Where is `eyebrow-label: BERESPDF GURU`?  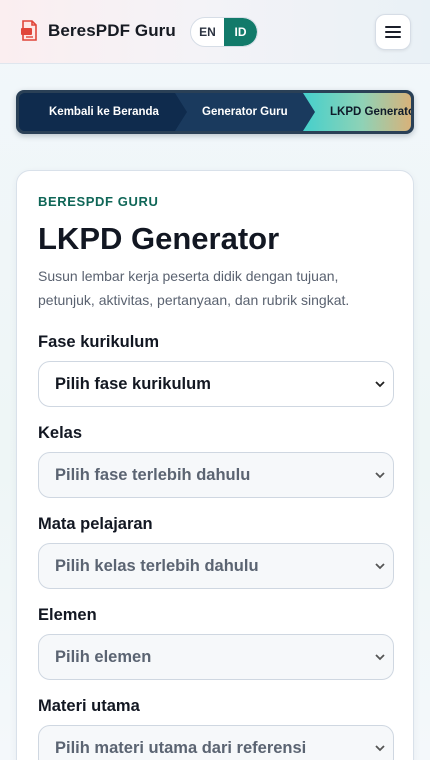
eyebrow-label: BERESPDF GURU is located at coordinates (98, 201).